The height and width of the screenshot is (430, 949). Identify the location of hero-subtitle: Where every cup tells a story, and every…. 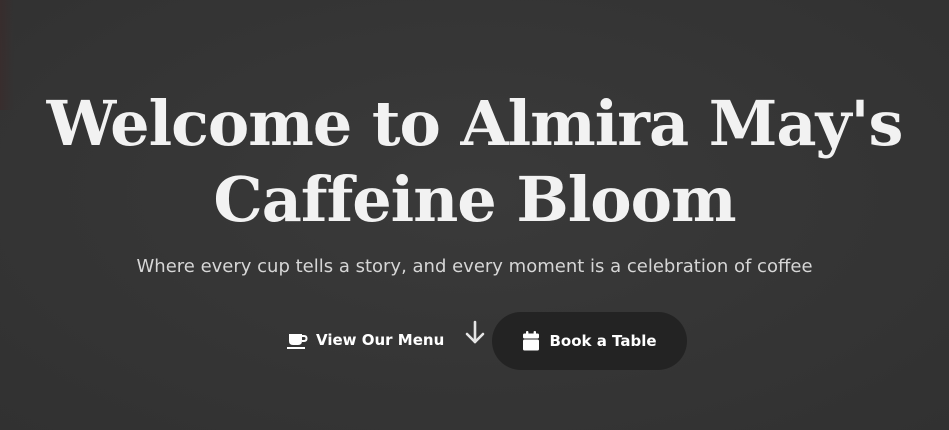
(474, 266).